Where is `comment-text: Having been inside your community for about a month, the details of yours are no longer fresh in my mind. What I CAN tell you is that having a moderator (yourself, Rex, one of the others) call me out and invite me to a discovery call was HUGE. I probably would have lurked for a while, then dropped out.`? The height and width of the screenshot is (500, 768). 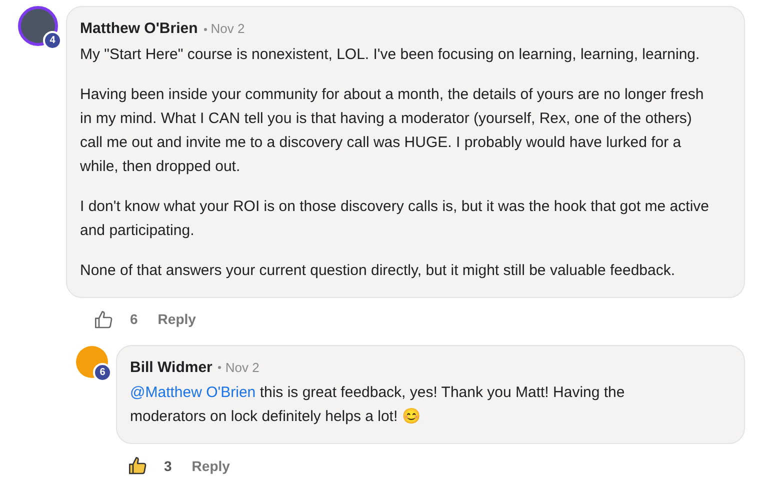
comment-text: Having been inside your community for about a month, the details of yours are no longer fresh in my mind. What I CAN tell you is that having a moderator (yourself, Rex, one of the others) call me out and invite me to a discovery call was HUGE. I probably would have lurked for a while, then dropped out. is located at coordinates (392, 130).